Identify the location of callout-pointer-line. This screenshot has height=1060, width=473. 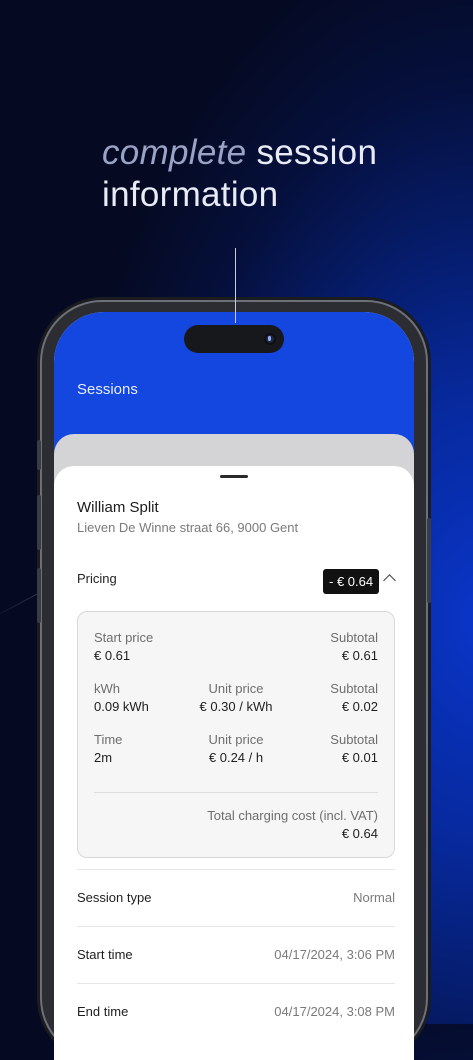
(235, 285).